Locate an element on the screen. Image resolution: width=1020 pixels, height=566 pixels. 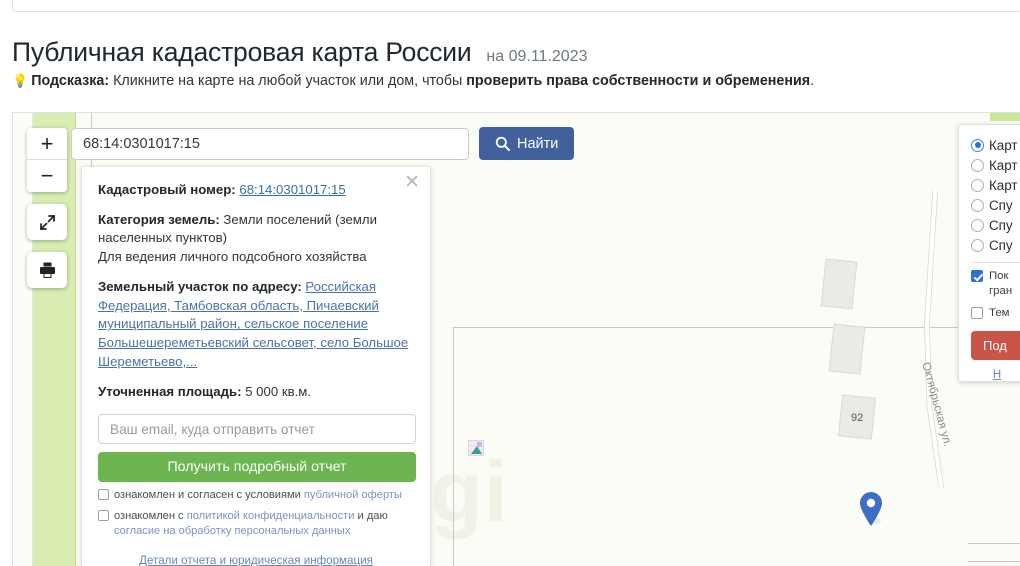
search-button-label: Найти is located at coordinates (538, 143).